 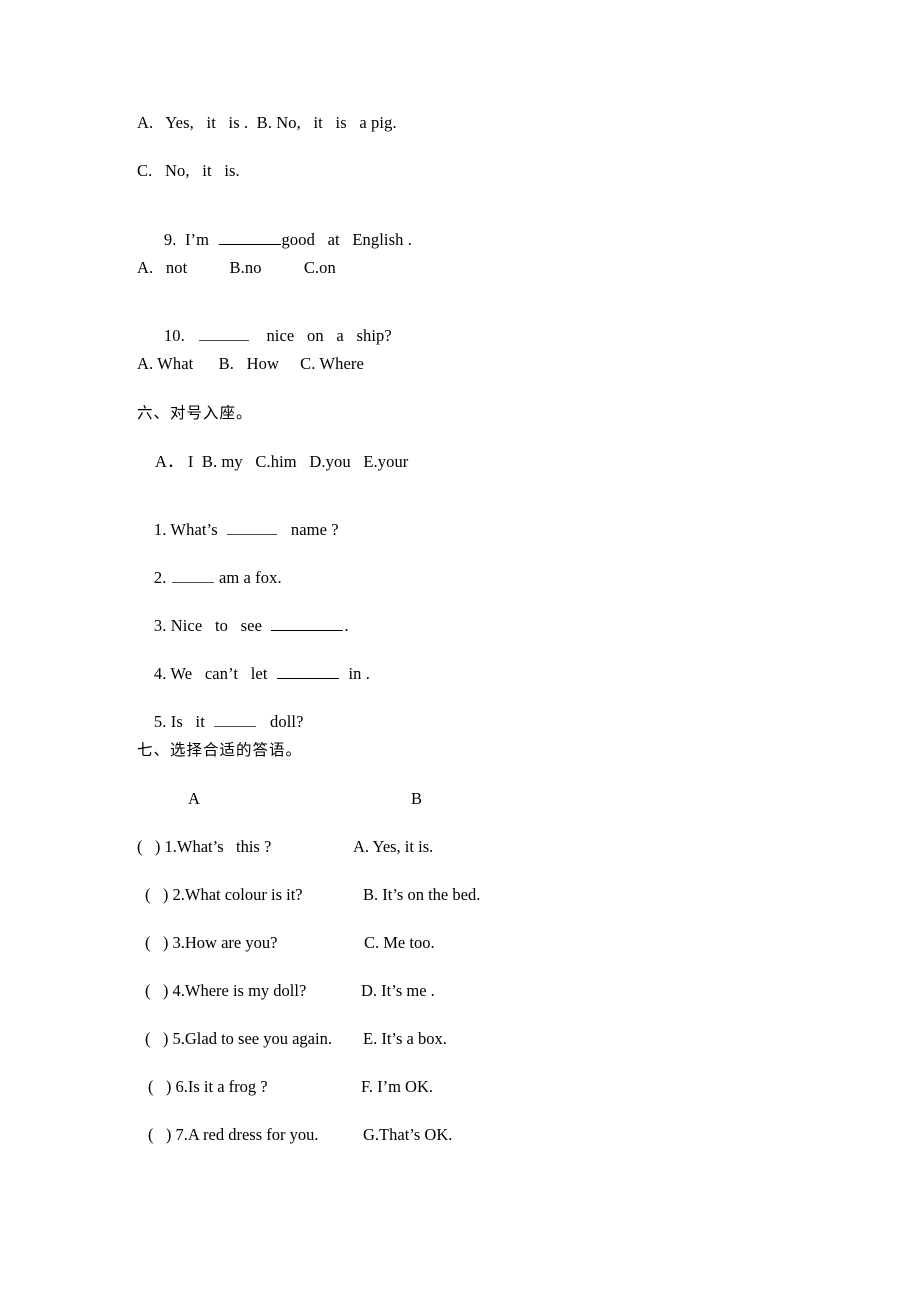 I want to click on question-9-text-after: good at English ., so click(x=346, y=239).